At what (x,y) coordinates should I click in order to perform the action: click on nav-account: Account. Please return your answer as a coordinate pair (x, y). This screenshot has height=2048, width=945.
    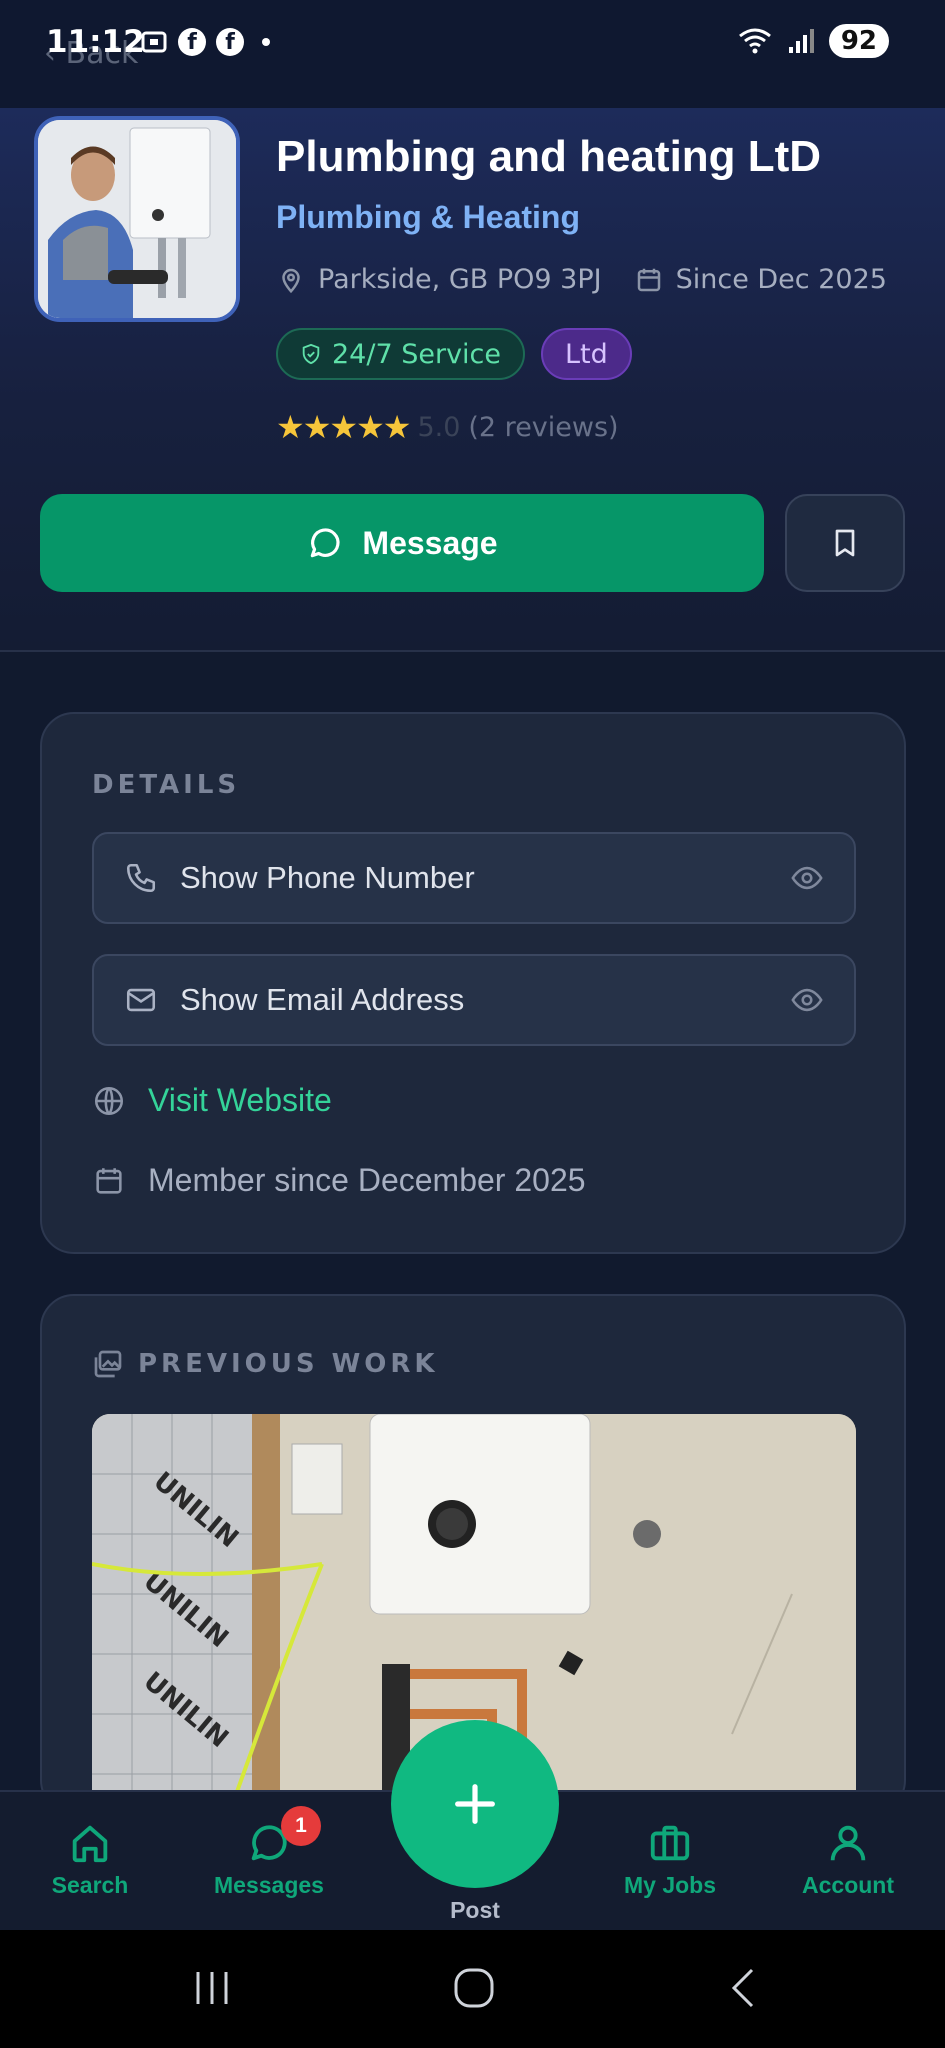
    Looking at the image, I should click on (848, 1859).